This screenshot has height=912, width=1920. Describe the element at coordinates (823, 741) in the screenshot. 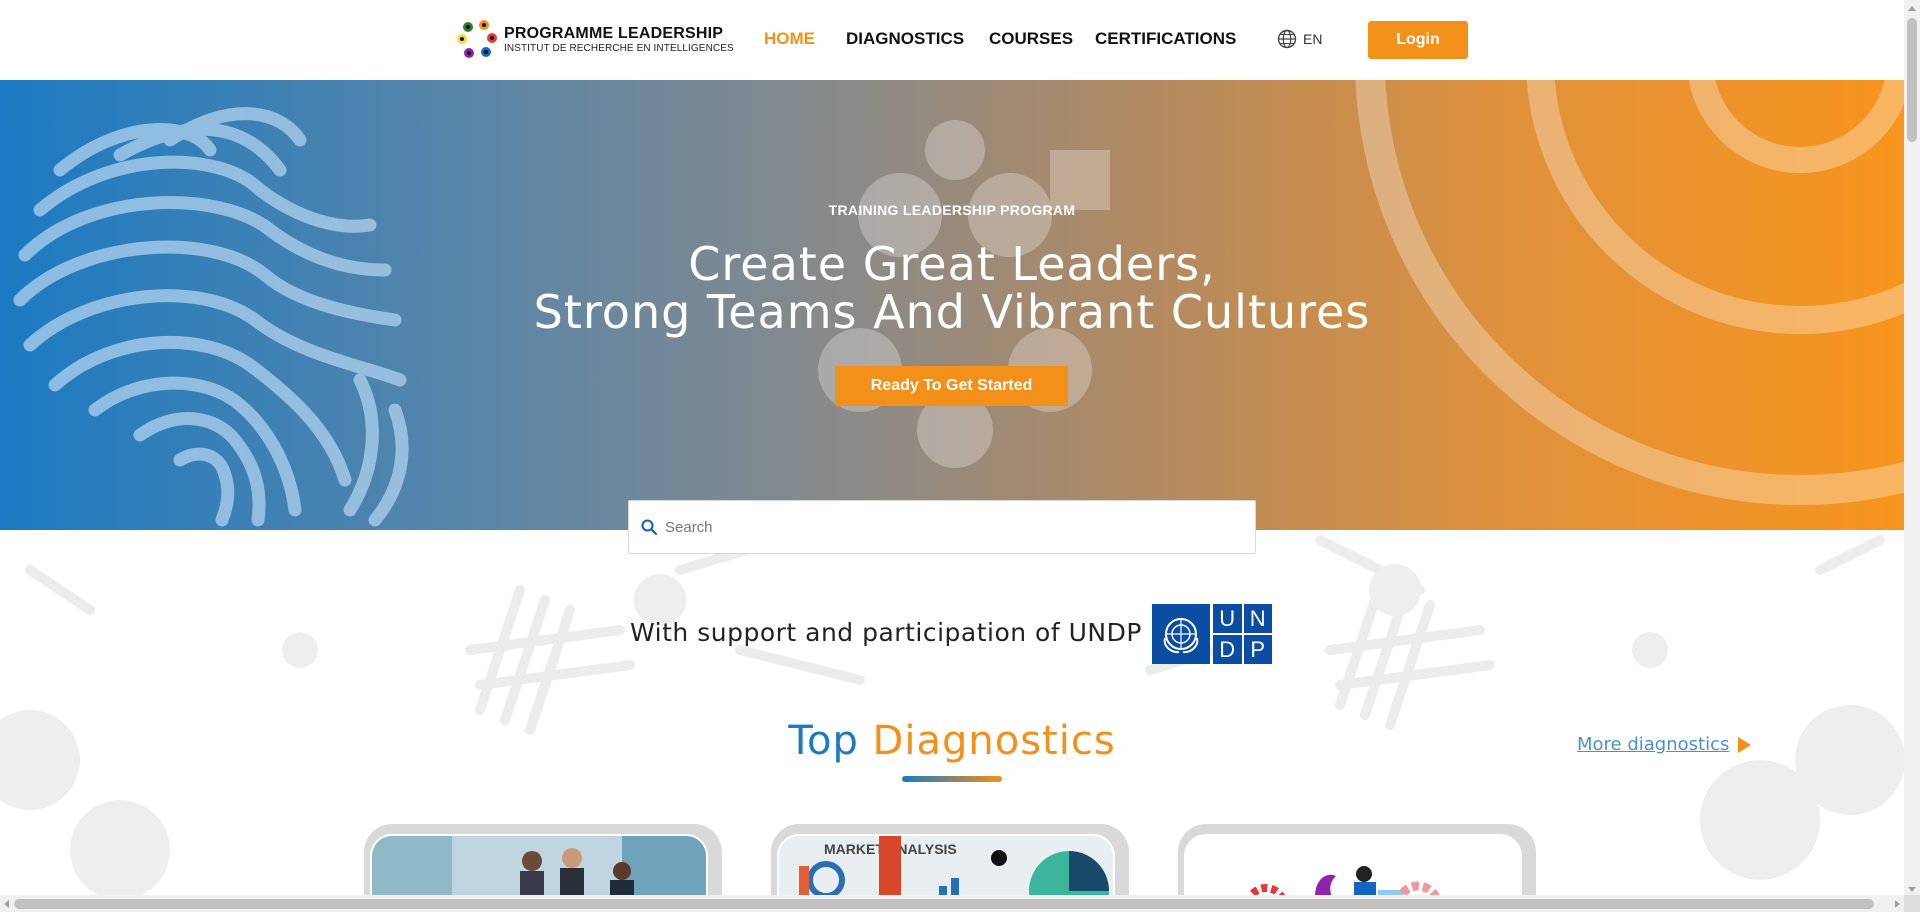

I see `section-title-word1: Top` at that location.